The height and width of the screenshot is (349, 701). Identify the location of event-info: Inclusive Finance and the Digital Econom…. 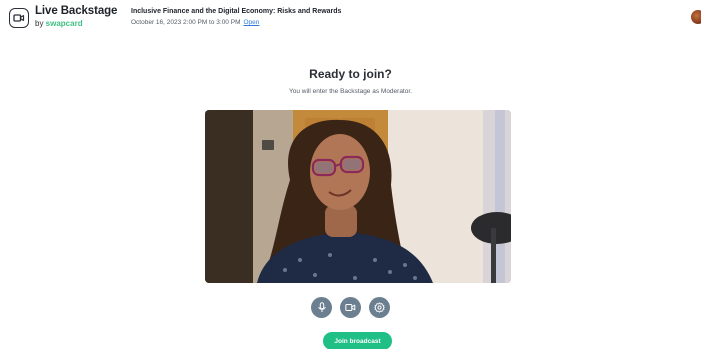
(236, 17).